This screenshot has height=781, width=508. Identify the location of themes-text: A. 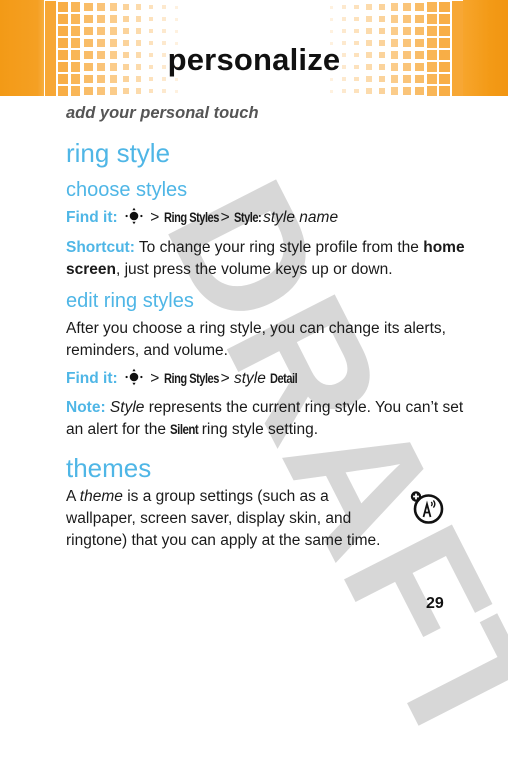
(73, 496).